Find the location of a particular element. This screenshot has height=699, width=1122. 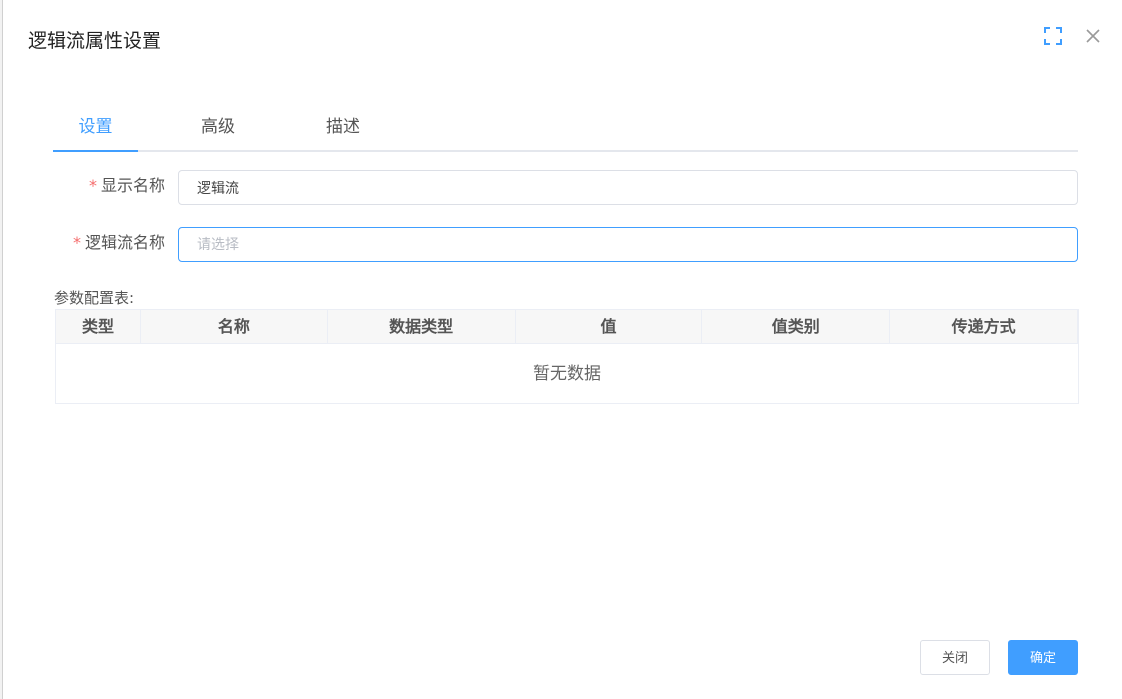

column-header-pass-mode: 传递方式 is located at coordinates (984, 327).